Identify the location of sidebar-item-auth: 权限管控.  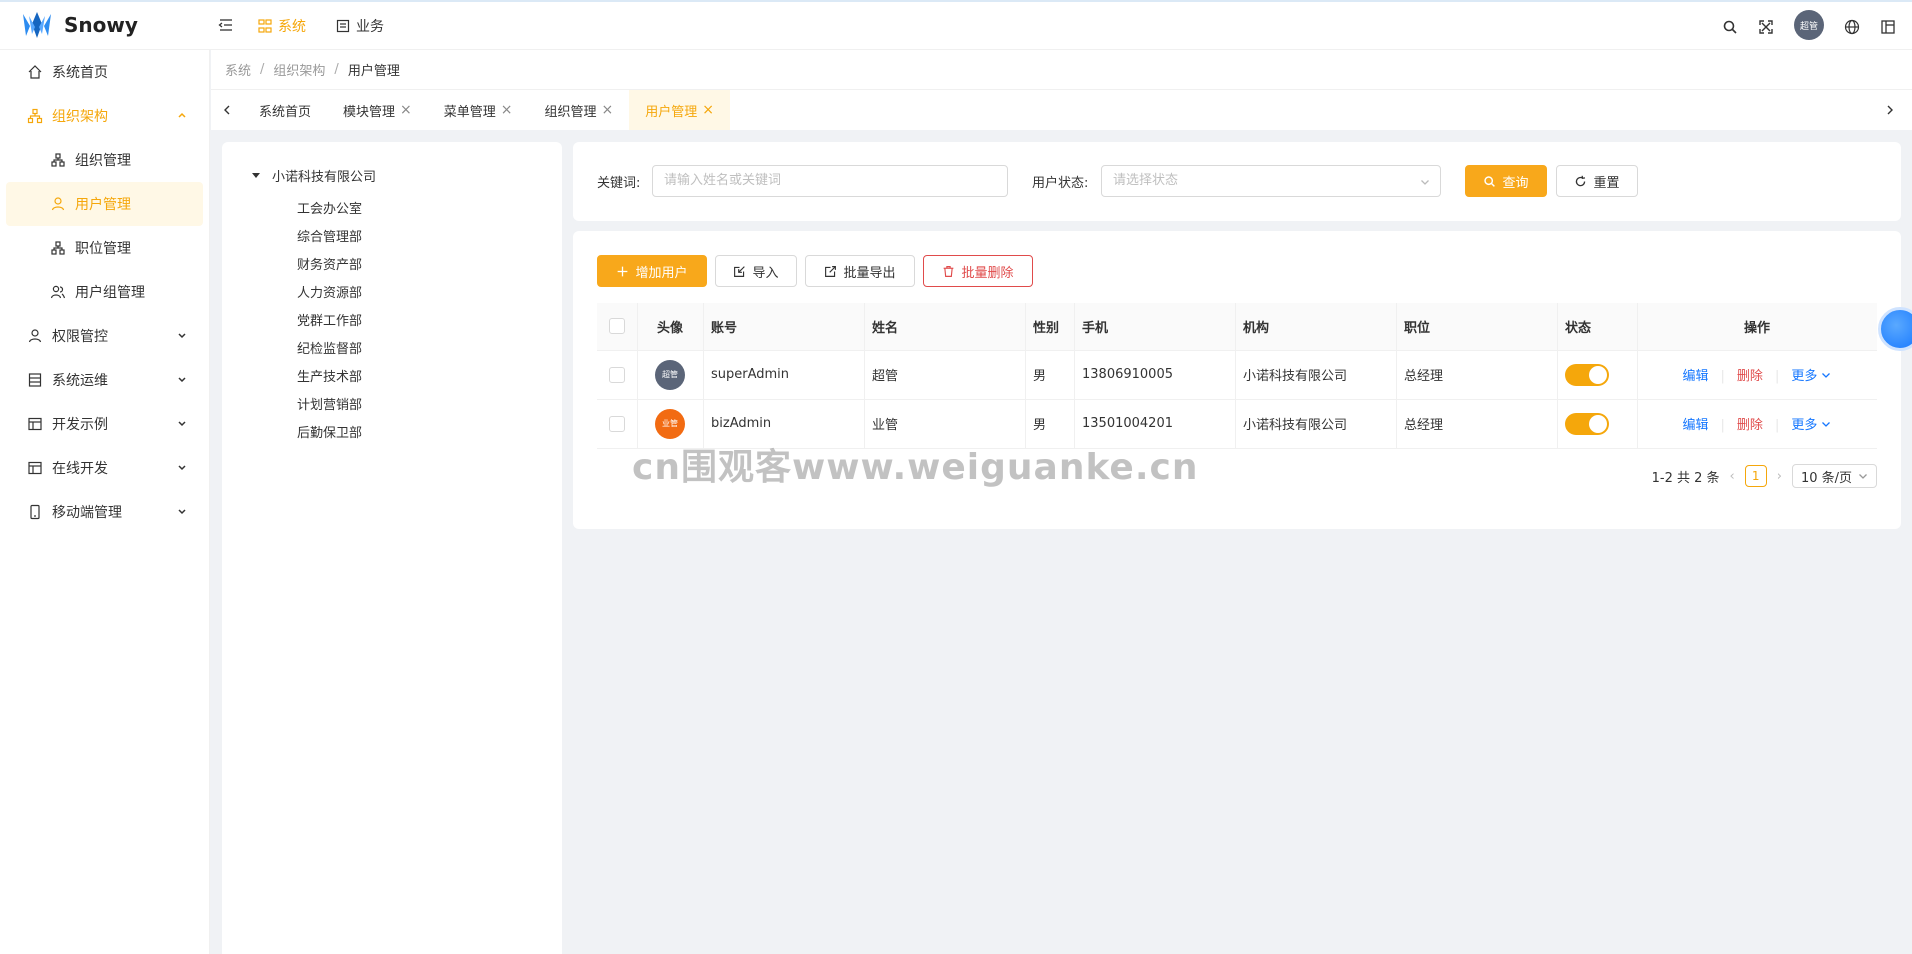
(104, 336).